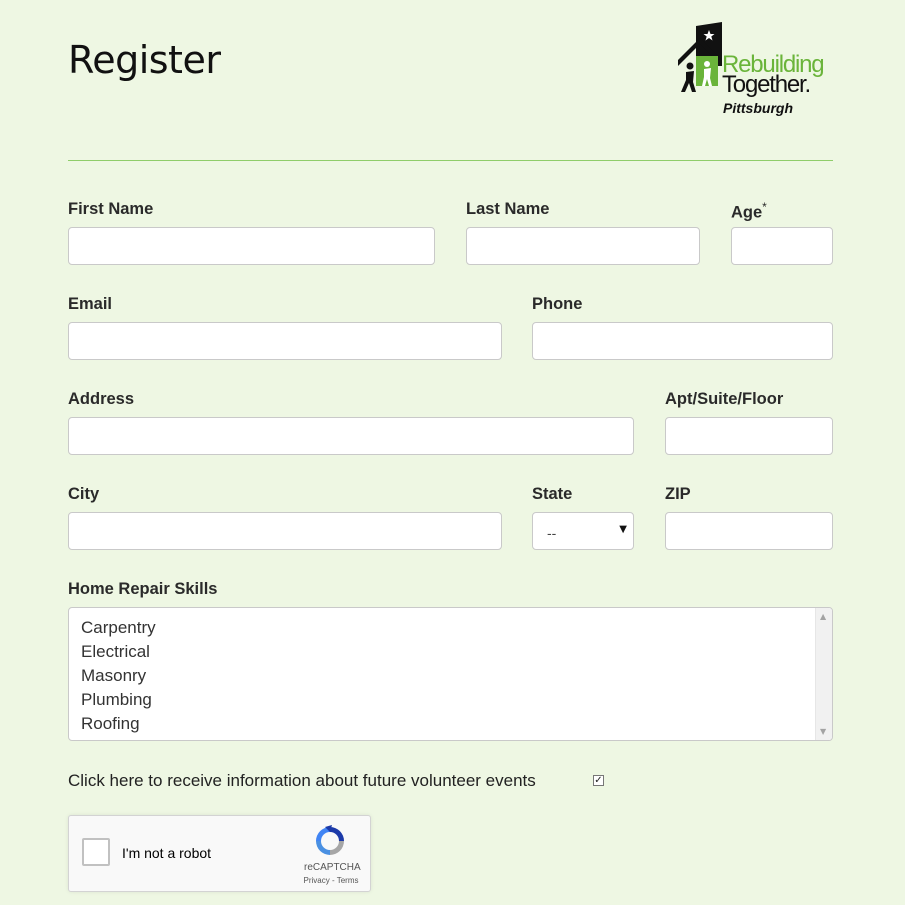  What do you see at coordinates (823, 674) in the screenshot?
I see `listbox-scrollbar: ▲ ▼` at bounding box center [823, 674].